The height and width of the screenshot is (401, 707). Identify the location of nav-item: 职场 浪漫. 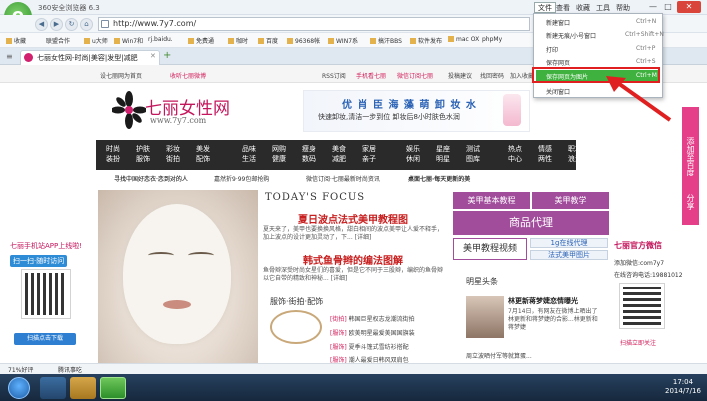
(575, 154).